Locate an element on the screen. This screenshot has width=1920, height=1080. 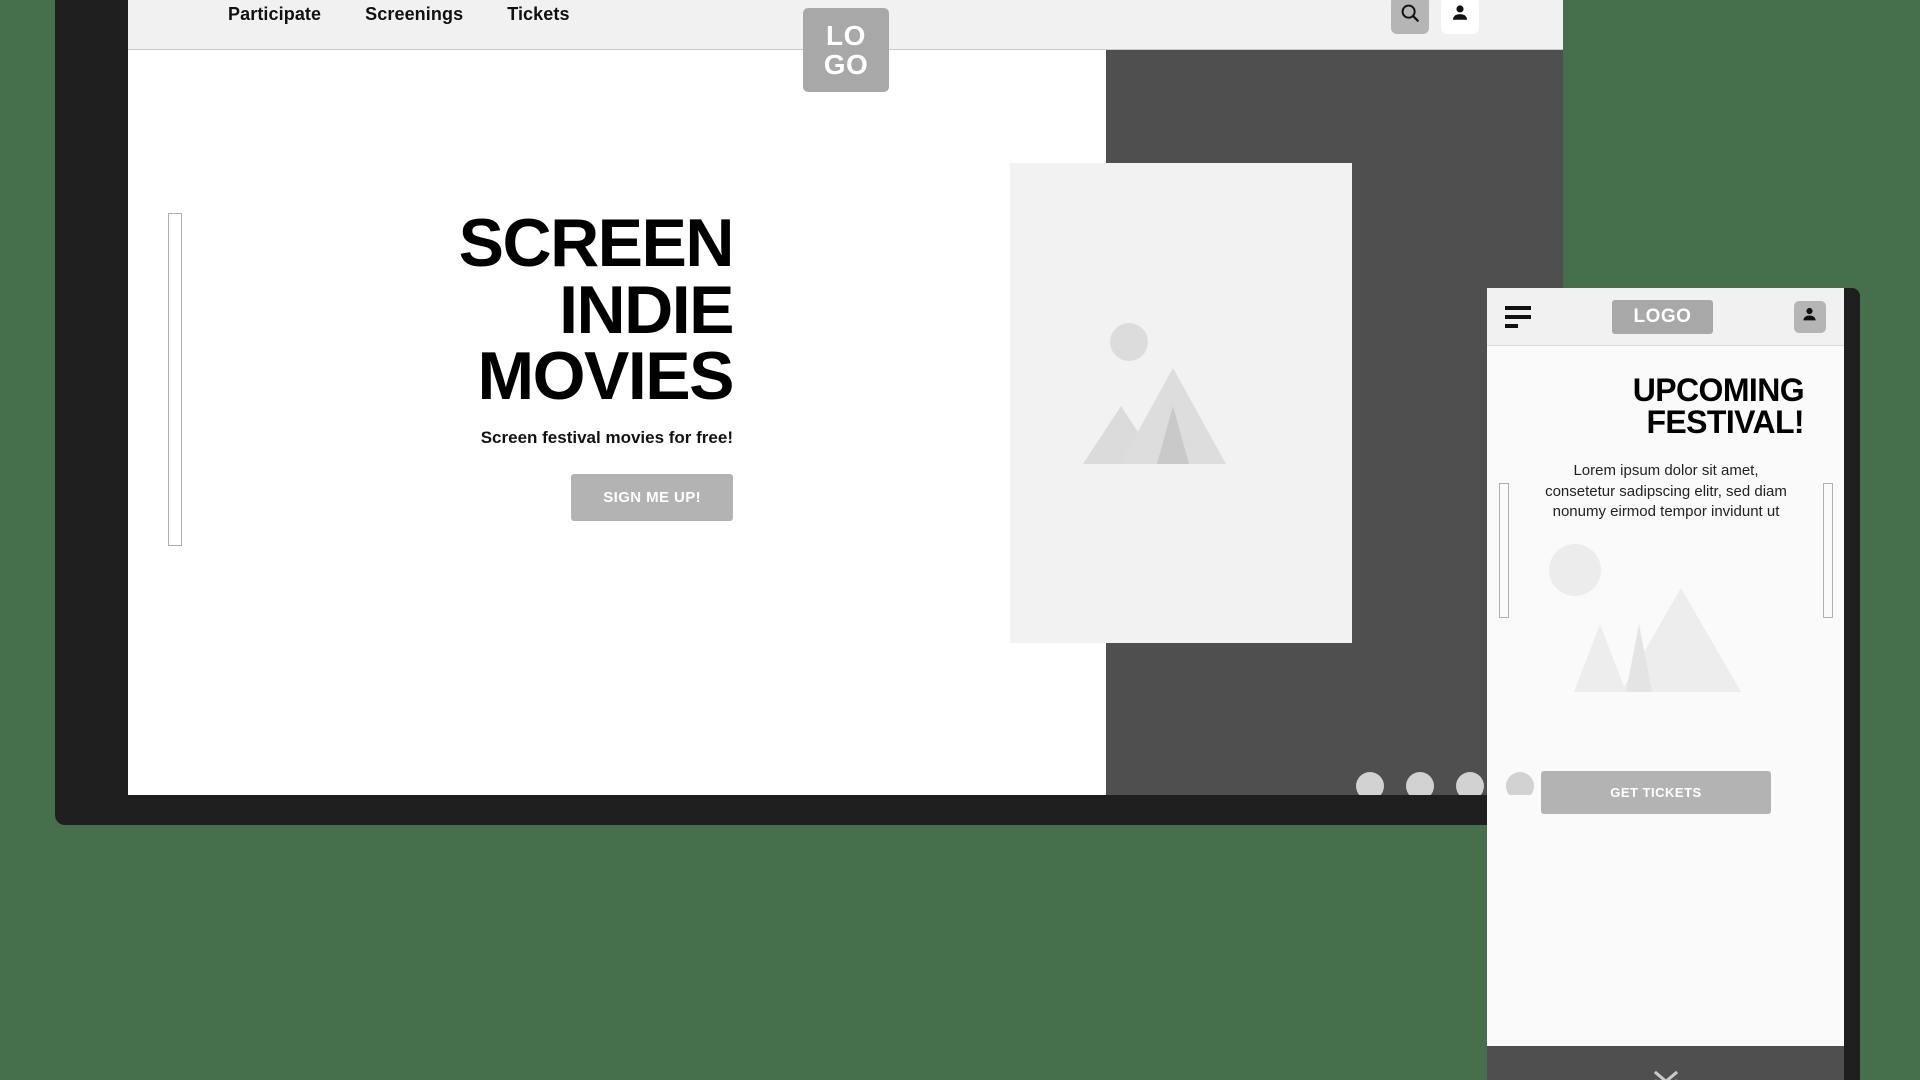
hero-image-placeholder is located at coordinates (1181, 403).